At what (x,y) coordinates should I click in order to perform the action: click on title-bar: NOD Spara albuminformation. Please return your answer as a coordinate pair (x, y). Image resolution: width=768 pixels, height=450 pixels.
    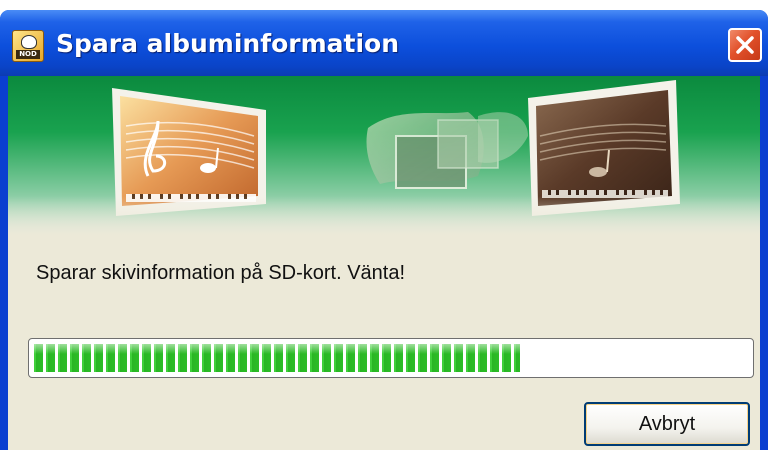
    Looking at the image, I should click on (384, 43).